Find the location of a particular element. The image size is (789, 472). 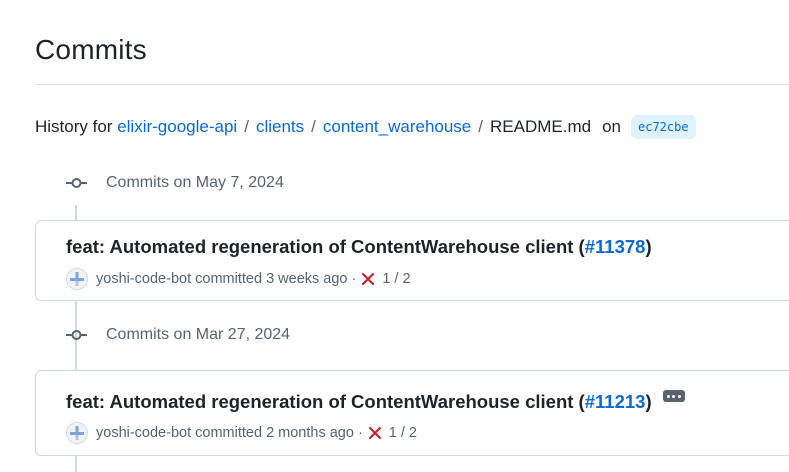

title-divider is located at coordinates (412, 84).